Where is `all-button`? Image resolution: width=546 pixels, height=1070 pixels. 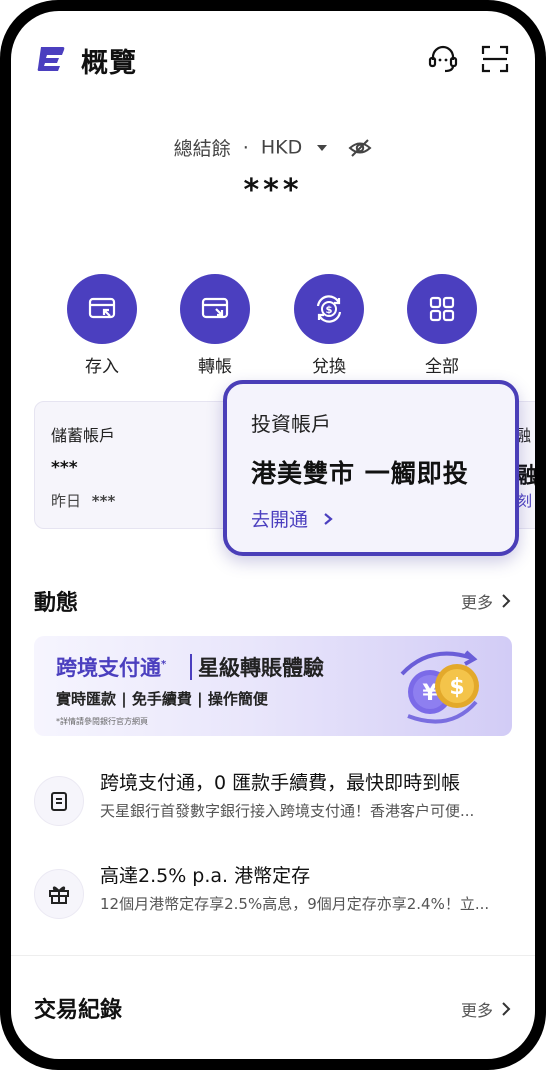
all-button is located at coordinates (442, 309).